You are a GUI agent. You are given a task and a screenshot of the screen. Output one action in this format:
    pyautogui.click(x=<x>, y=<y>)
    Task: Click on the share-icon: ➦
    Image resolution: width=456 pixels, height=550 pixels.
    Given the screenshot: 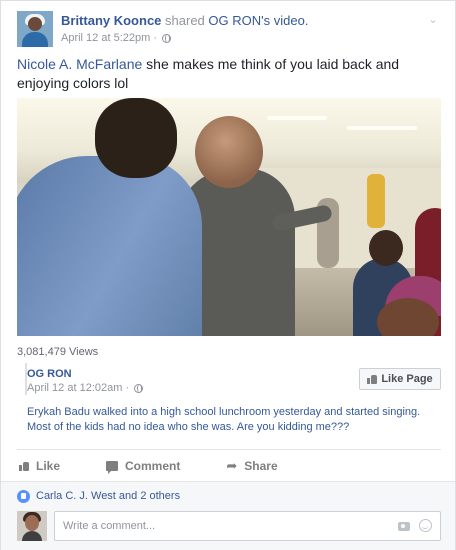 What is the action you would take?
    pyautogui.click(x=232, y=465)
    